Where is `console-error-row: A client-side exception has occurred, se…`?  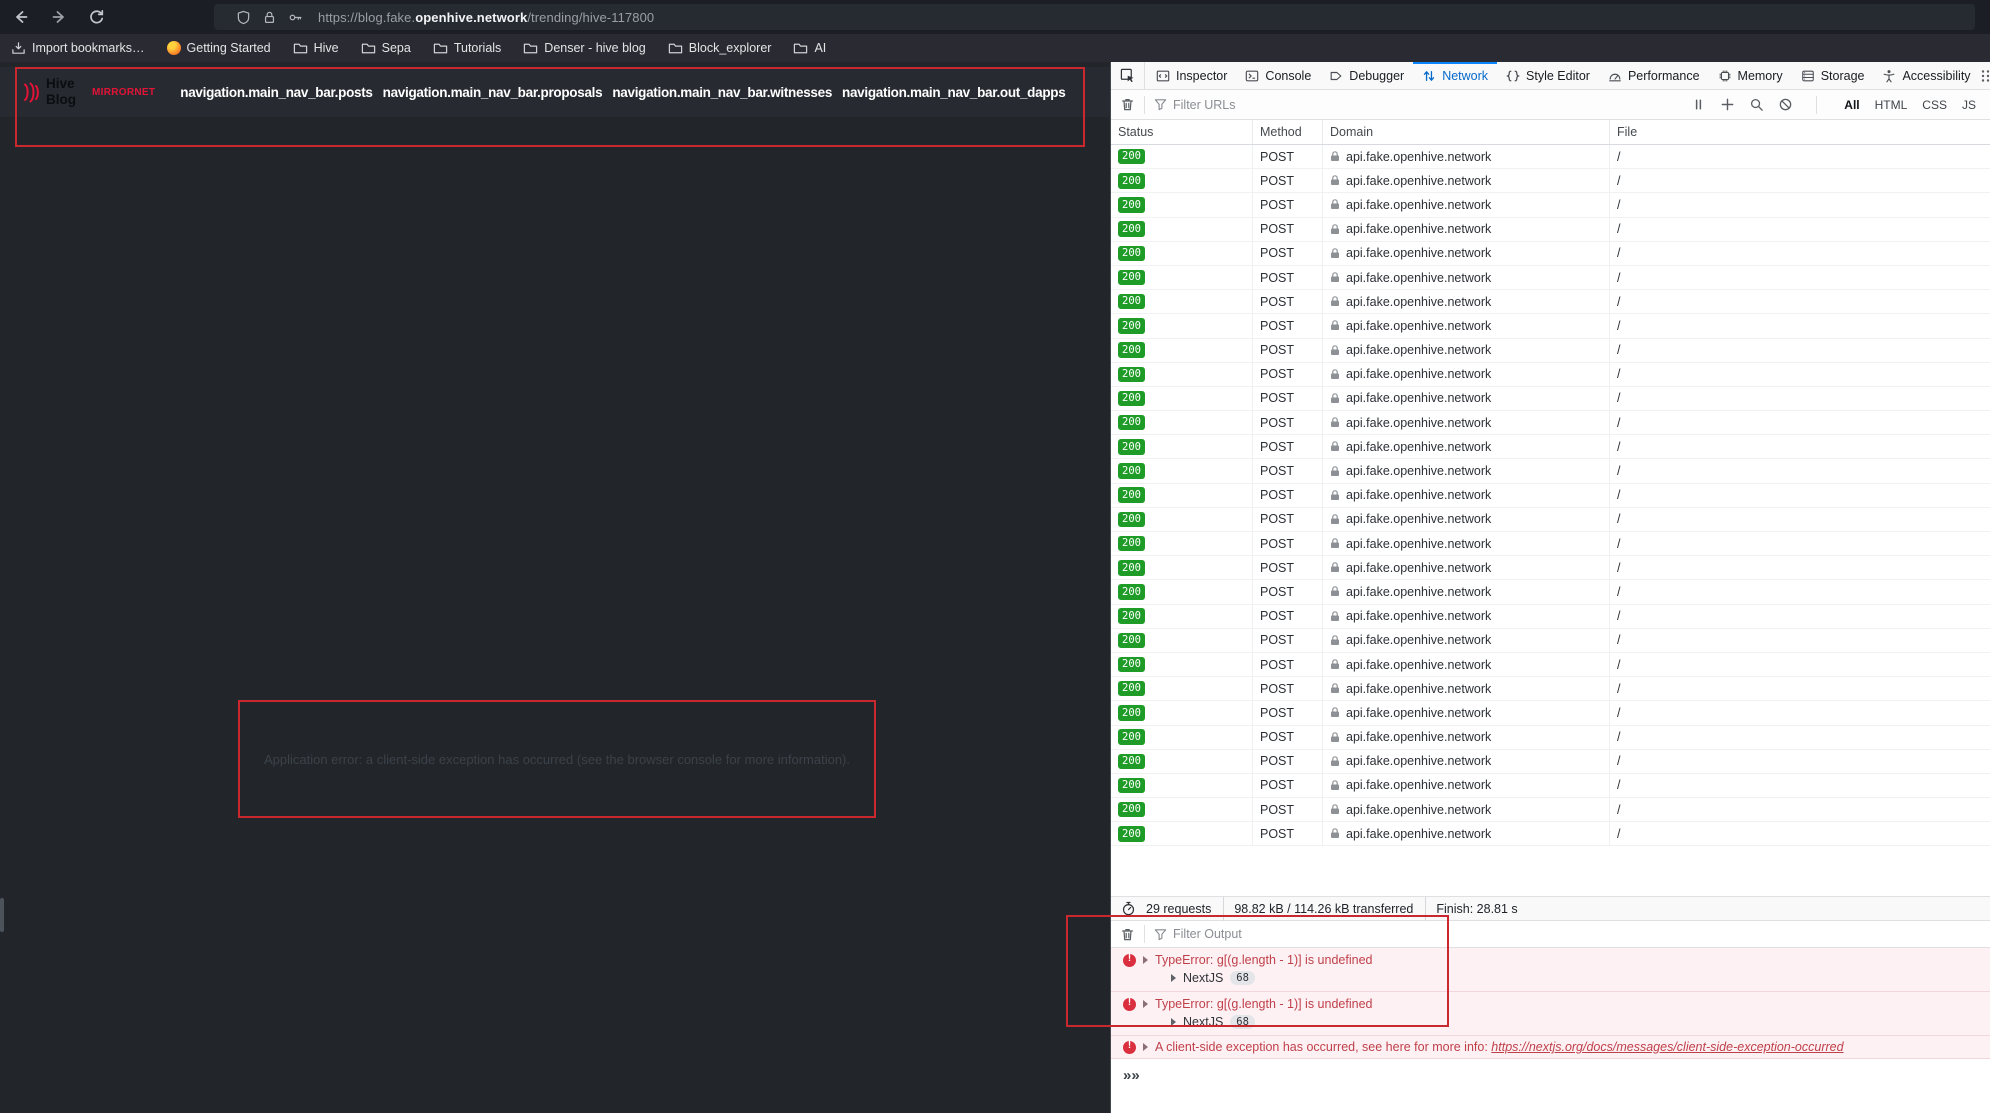 console-error-row: A client-side exception has occurred, se… is located at coordinates (1550, 1047).